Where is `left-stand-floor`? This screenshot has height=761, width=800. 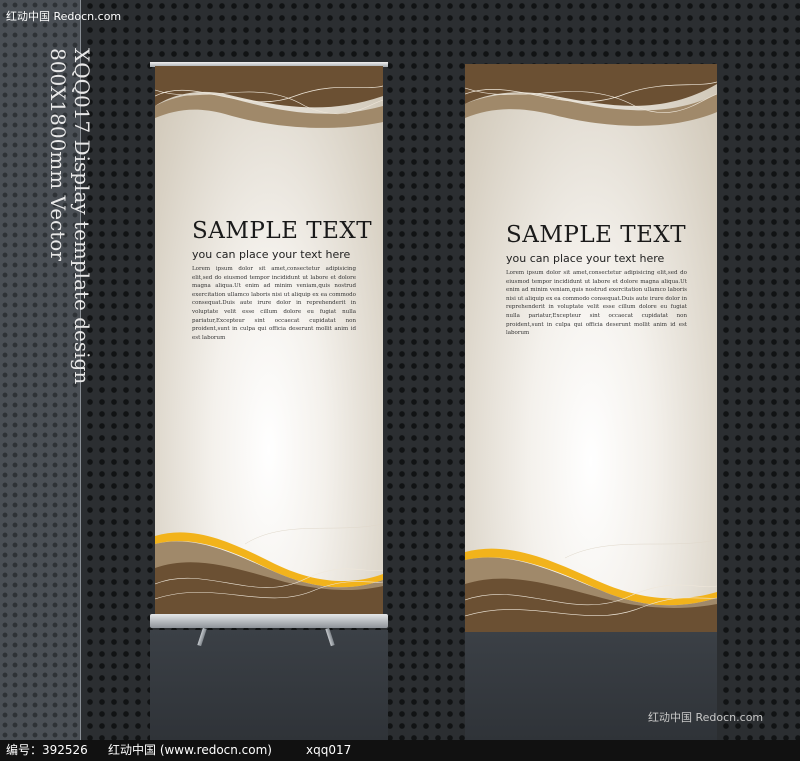
left-stand-floor is located at coordinates (269, 685).